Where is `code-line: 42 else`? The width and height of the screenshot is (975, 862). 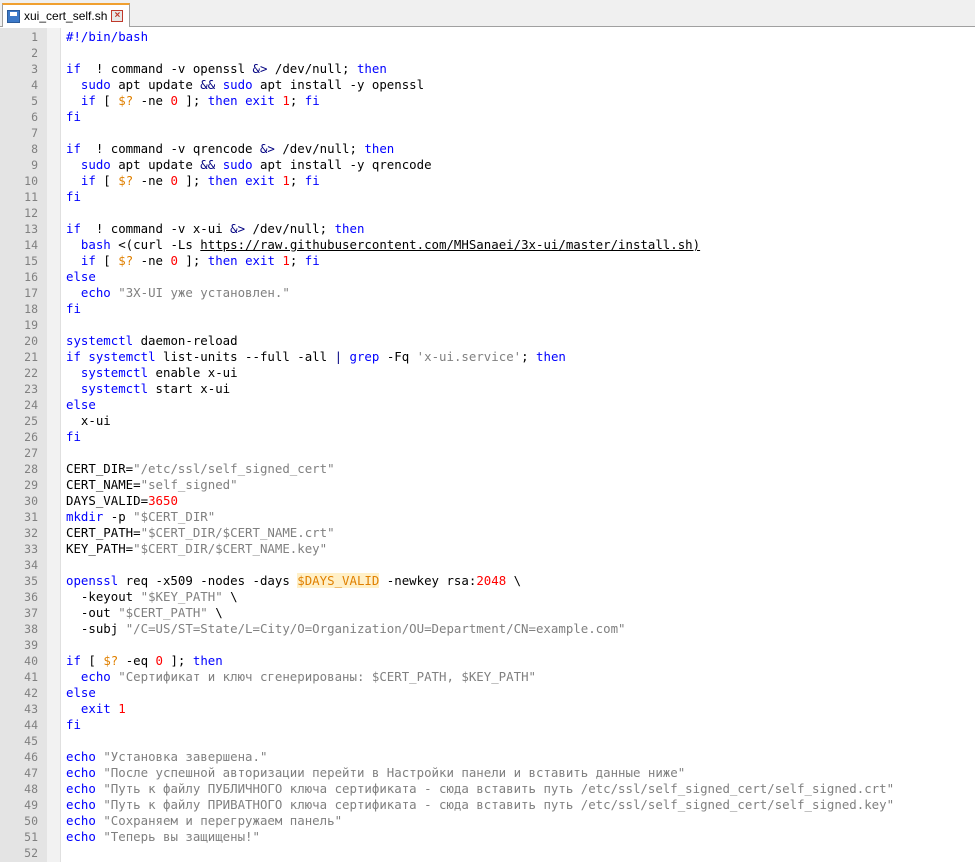 code-line: 42 else is located at coordinates (487, 693).